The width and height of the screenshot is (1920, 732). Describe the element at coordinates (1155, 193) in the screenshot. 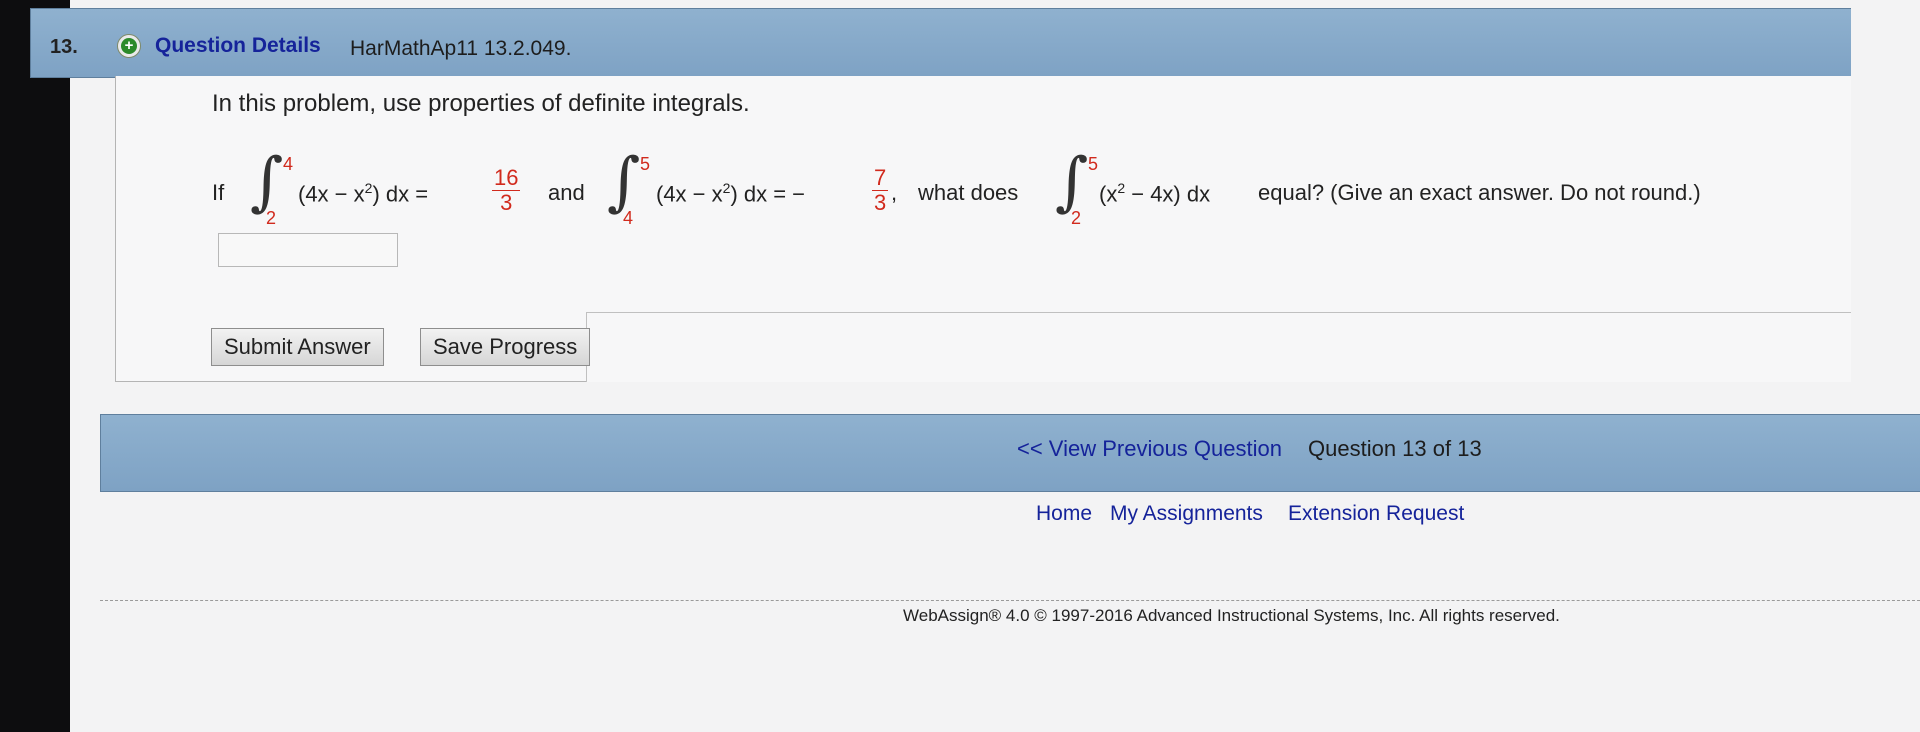

I see `integrand: (x2 − 4x) dx` at that location.